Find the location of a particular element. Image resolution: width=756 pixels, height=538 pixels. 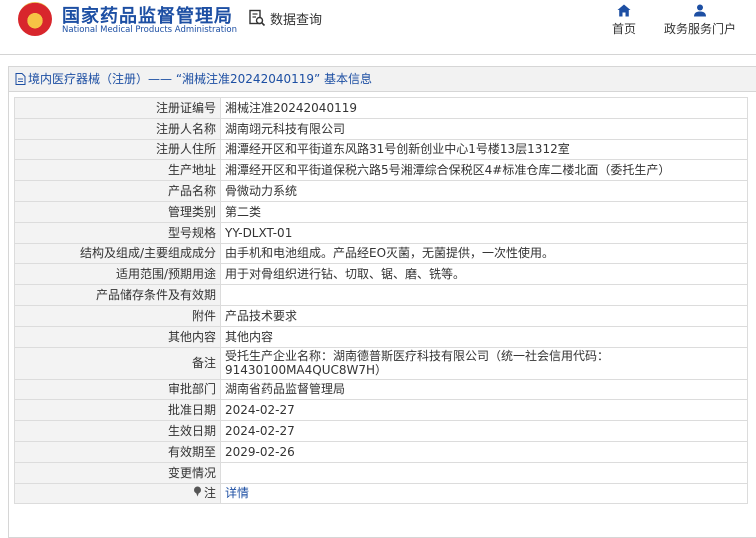

table-row: 适用范围/预期用途 用于对骨组织进行钻、切取、锯、磨、铣等。 is located at coordinates (381, 274).